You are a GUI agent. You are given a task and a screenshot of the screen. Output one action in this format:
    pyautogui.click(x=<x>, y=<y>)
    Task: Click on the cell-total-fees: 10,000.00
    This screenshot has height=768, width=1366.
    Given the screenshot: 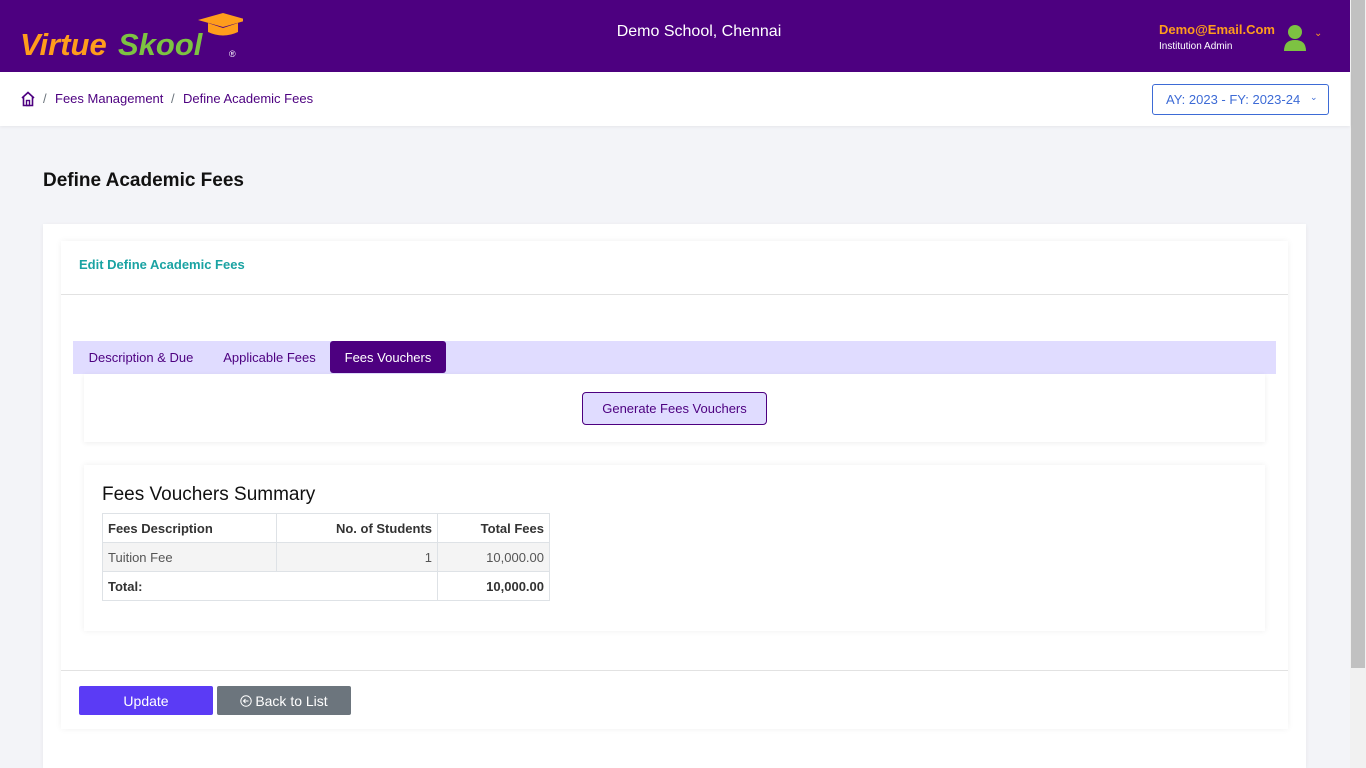 What is the action you would take?
    pyautogui.click(x=493, y=557)
    